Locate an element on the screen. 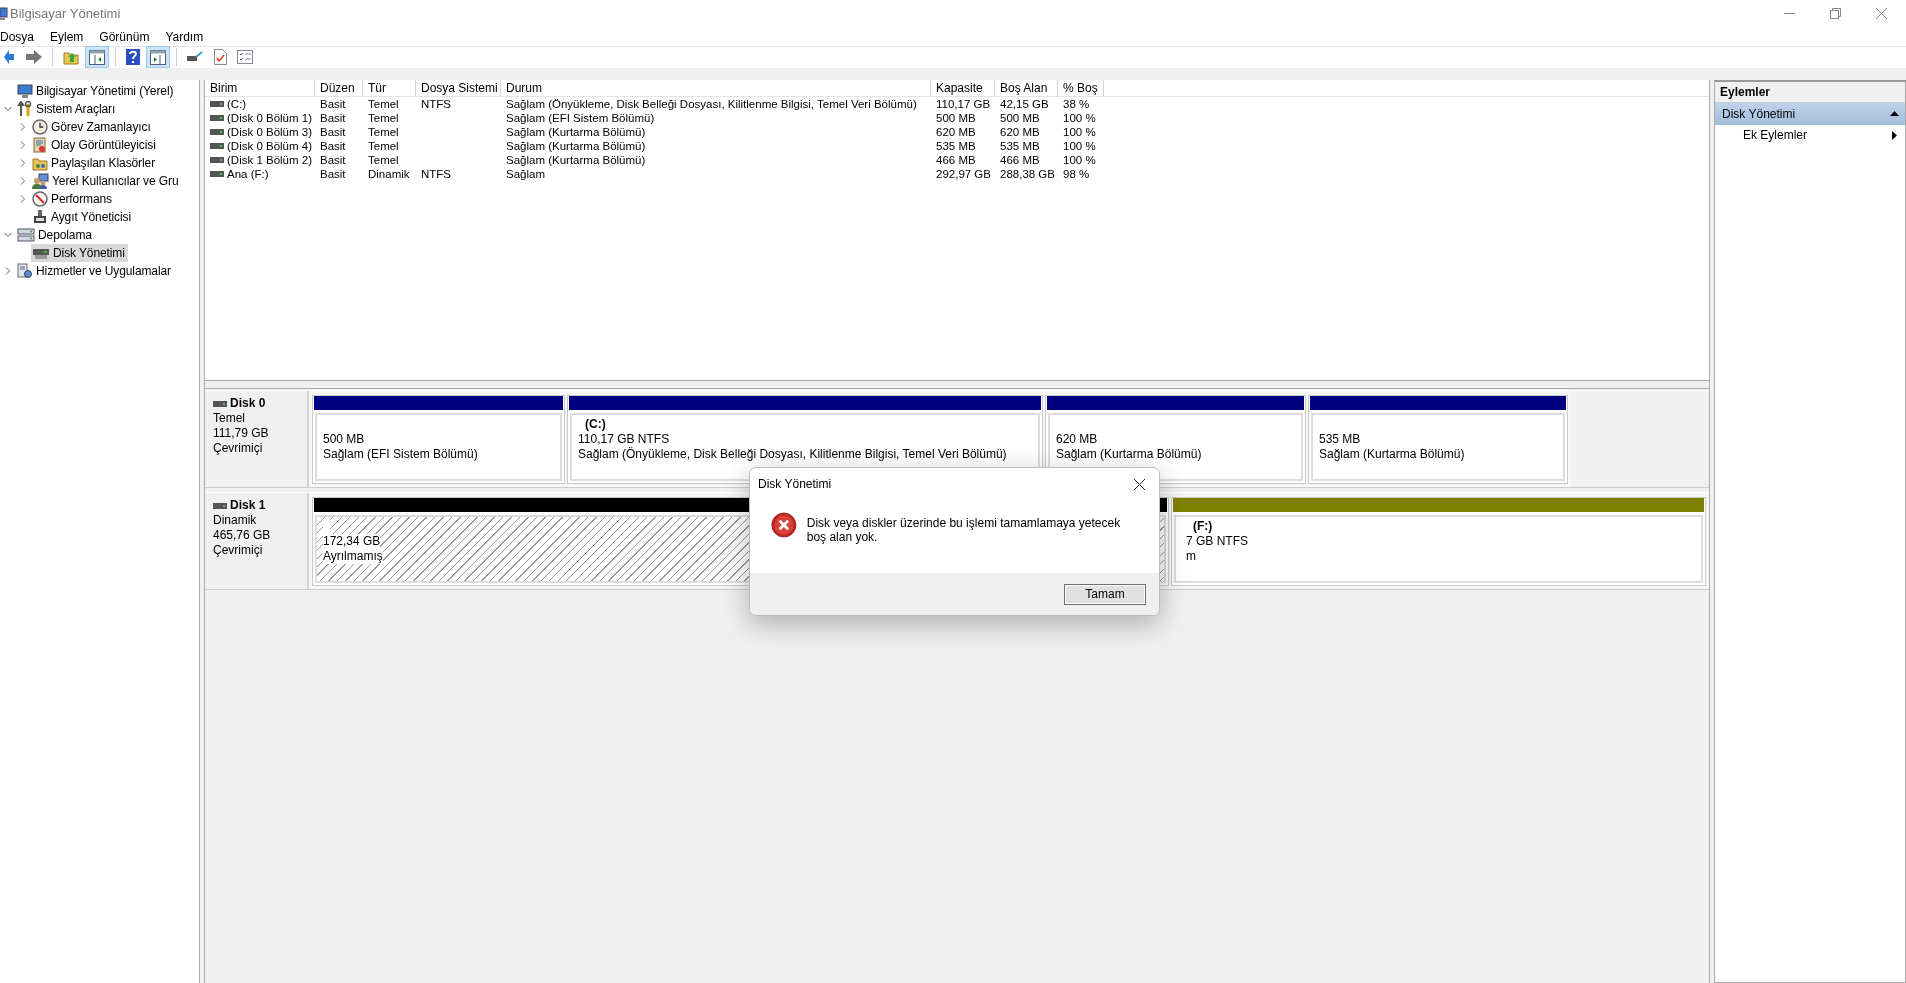 The image size is (1906, 983). table-cell: 292,97 GB is located at coordinates (963, 174).